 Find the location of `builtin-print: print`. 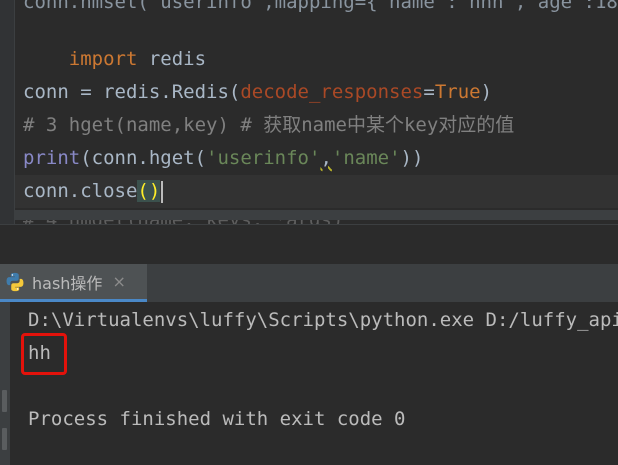

builtin-print: print is located at coordinates (52, 158).